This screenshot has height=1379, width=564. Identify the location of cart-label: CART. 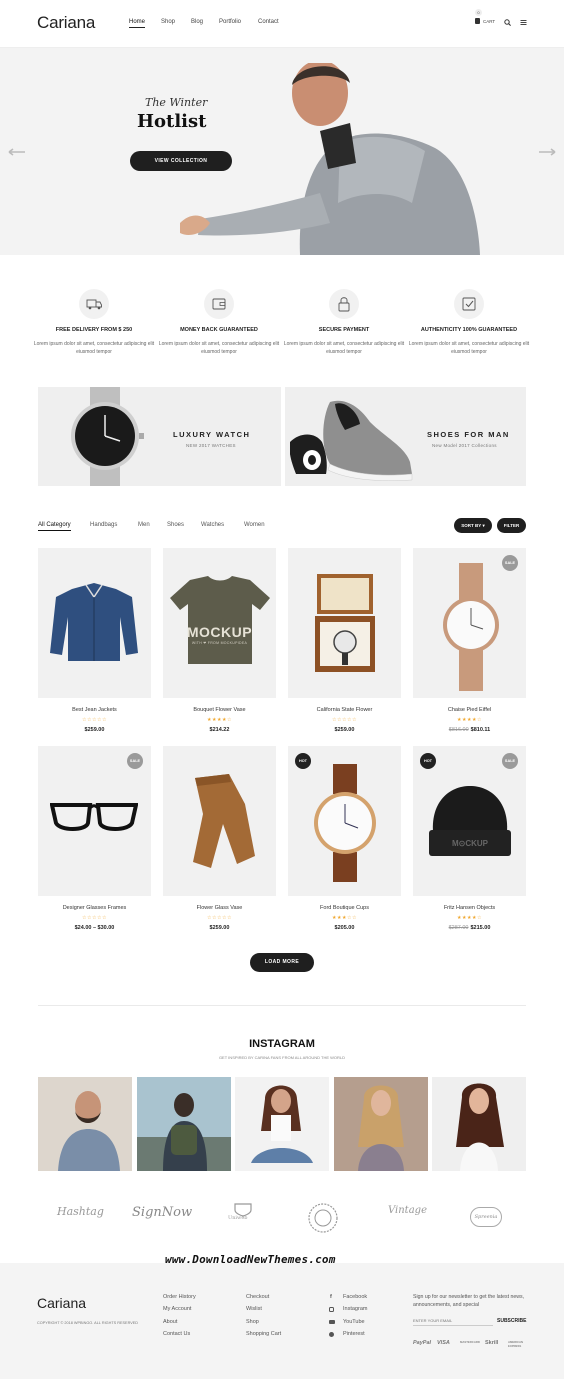
(489, 21).